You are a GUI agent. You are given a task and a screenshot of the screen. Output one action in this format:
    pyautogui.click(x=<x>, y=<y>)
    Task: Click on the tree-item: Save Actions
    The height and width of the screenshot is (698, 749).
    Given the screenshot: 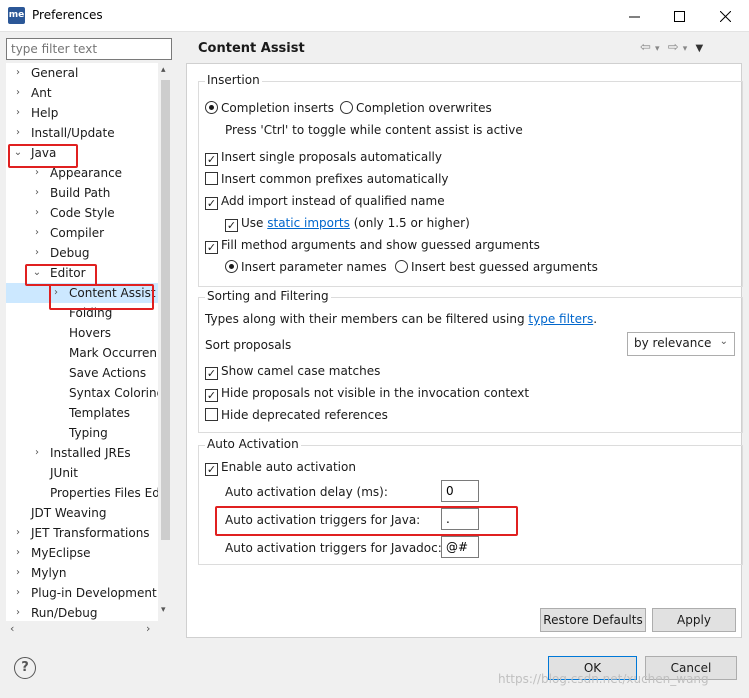 What is the action you would take?
    pyautogui.click(x=82, y=373)
    